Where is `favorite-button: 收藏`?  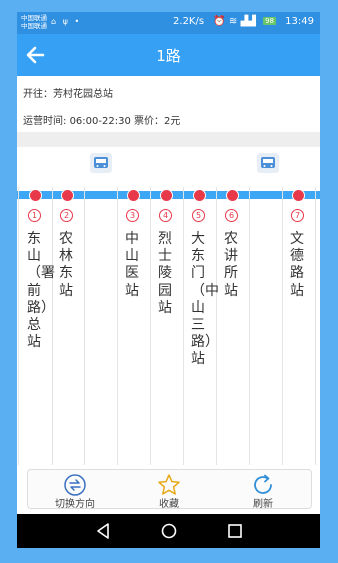
favorite-button: 收藏 is located at coordinates (169, 490).